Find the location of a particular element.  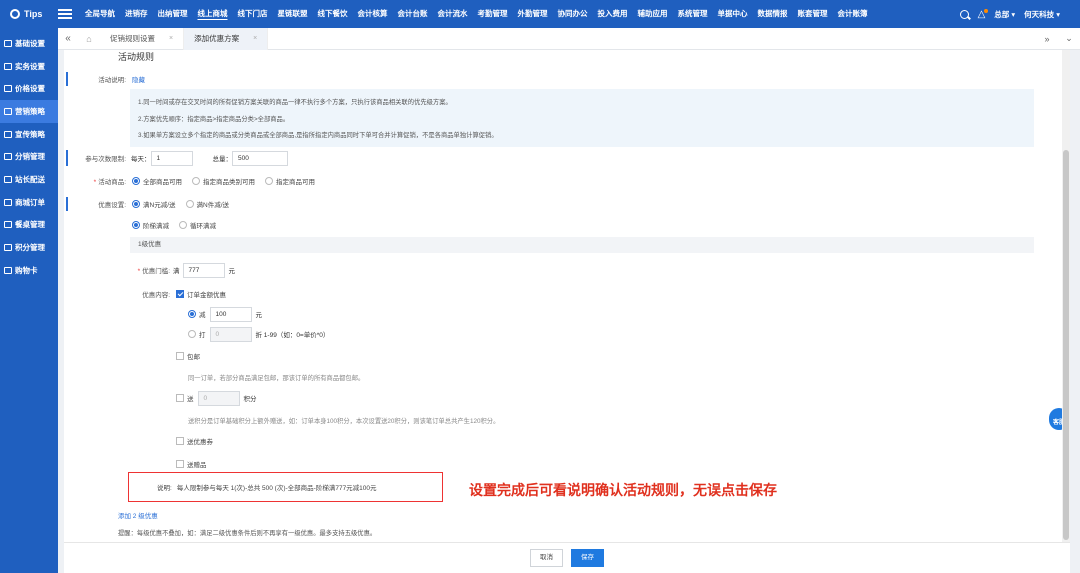

total-input: 500 is located at coordinates (260, 158).